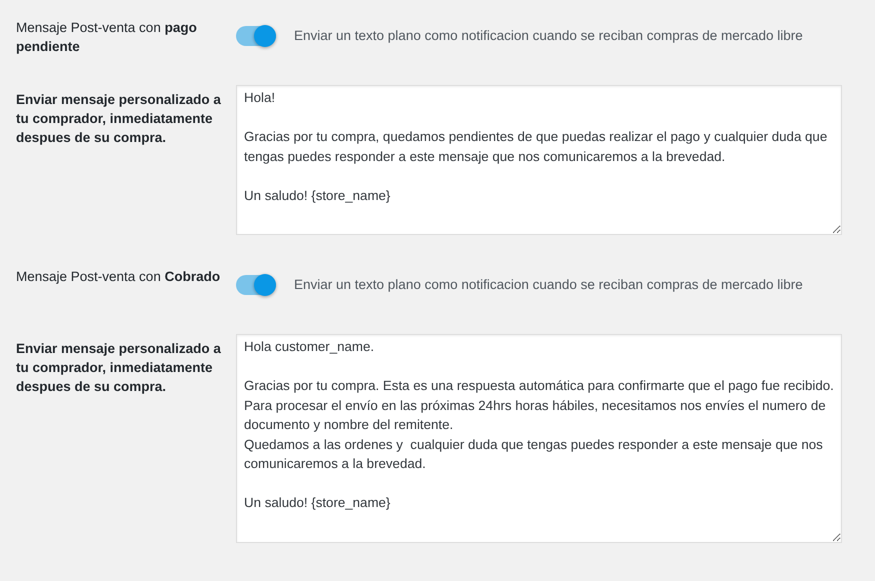 The width and height of the screenshot is (875, 581). I want to click on setting-label: Mensaje Post-venta con pago pendiente, so click(107, 37).